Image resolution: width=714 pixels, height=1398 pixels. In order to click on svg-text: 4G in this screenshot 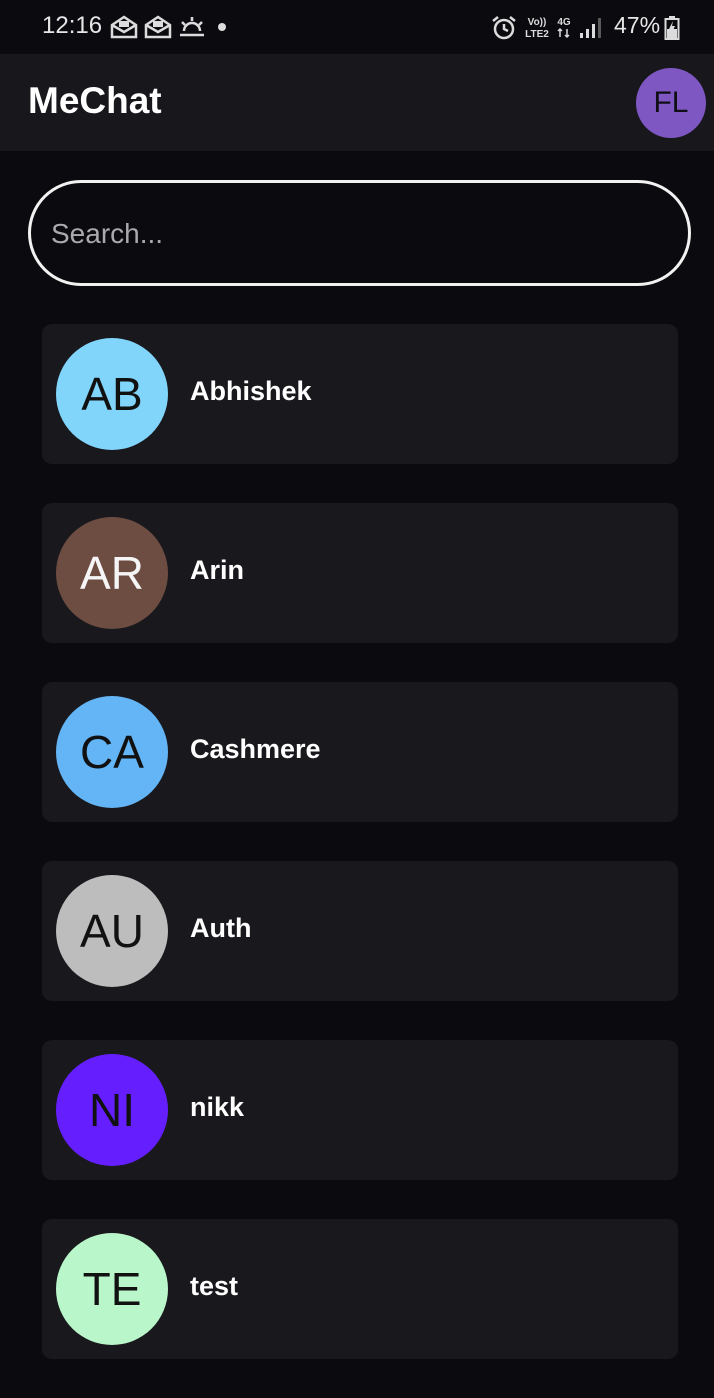, I will do `click(564, 22)`.